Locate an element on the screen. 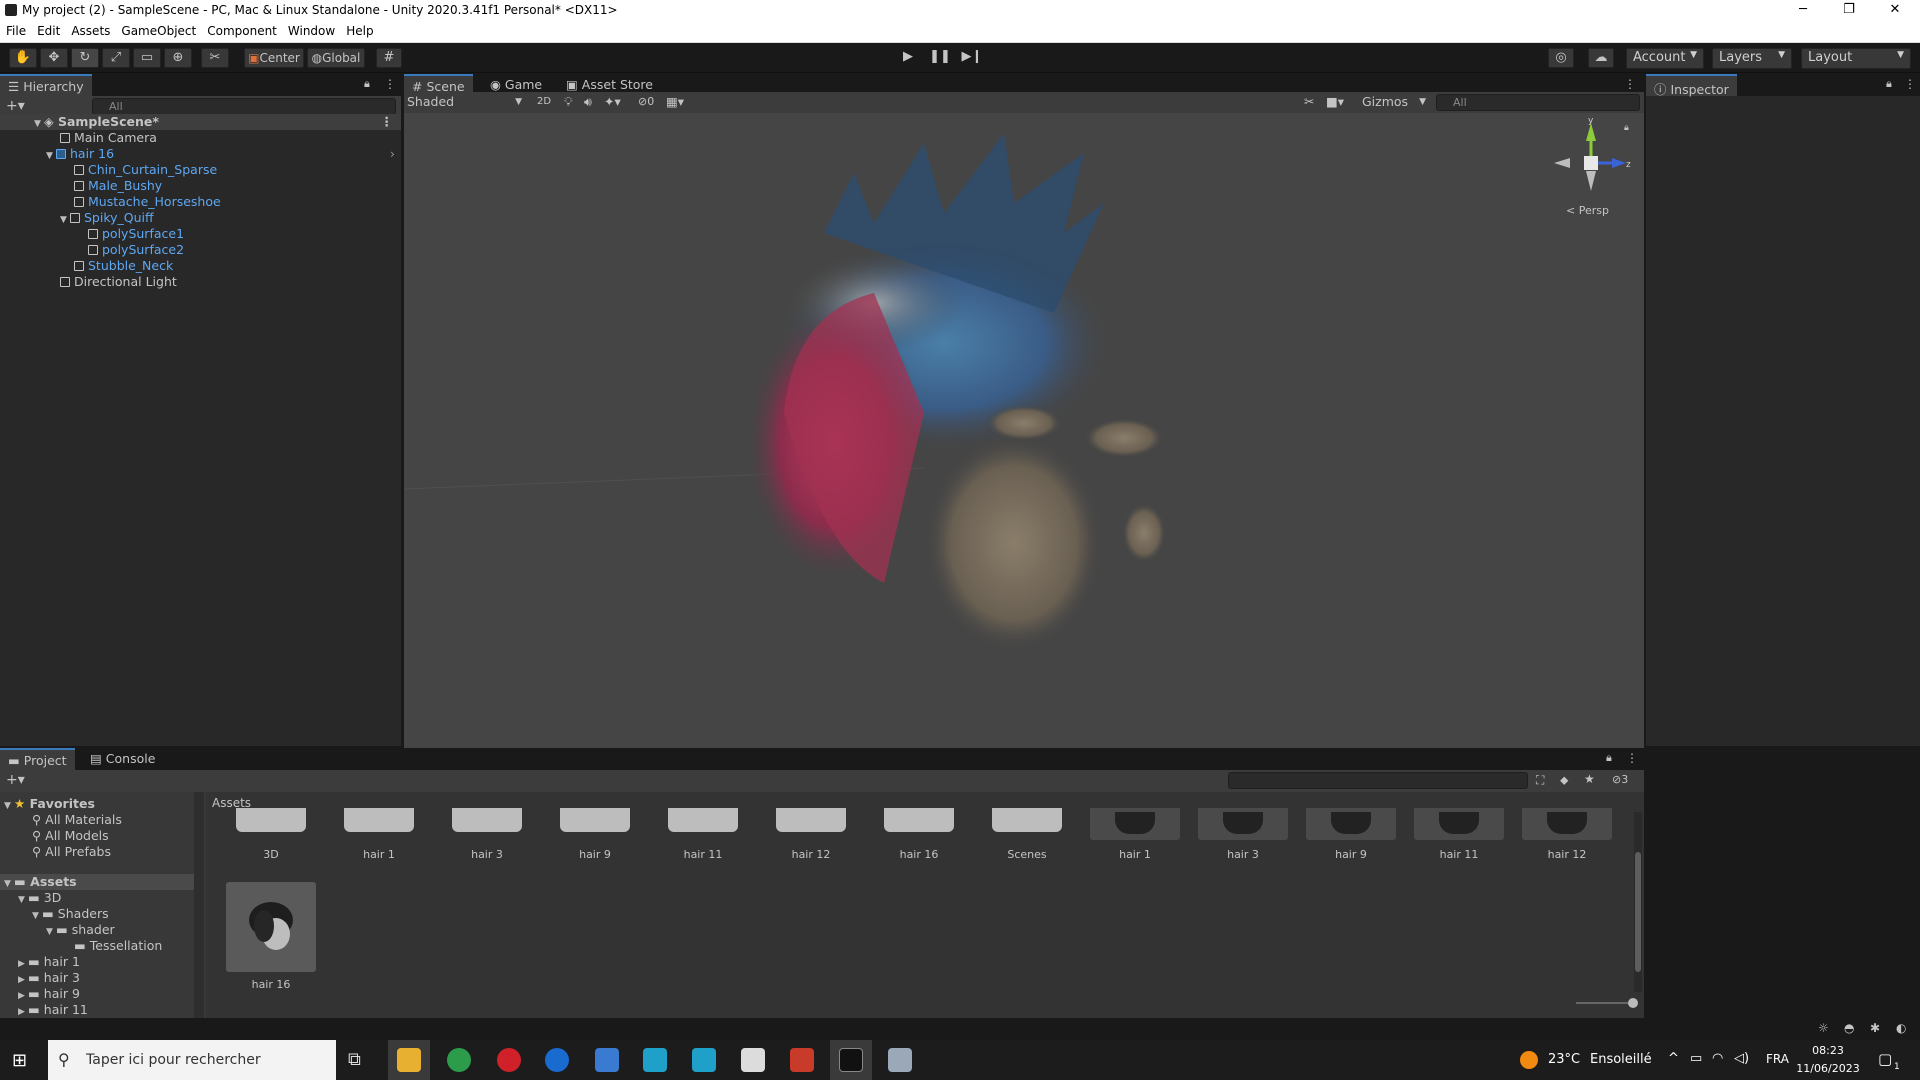 The height and width of the screenshot is (1080, 1920). list-item: Mustache_Horseshoe is located at coordinates (147, 202).